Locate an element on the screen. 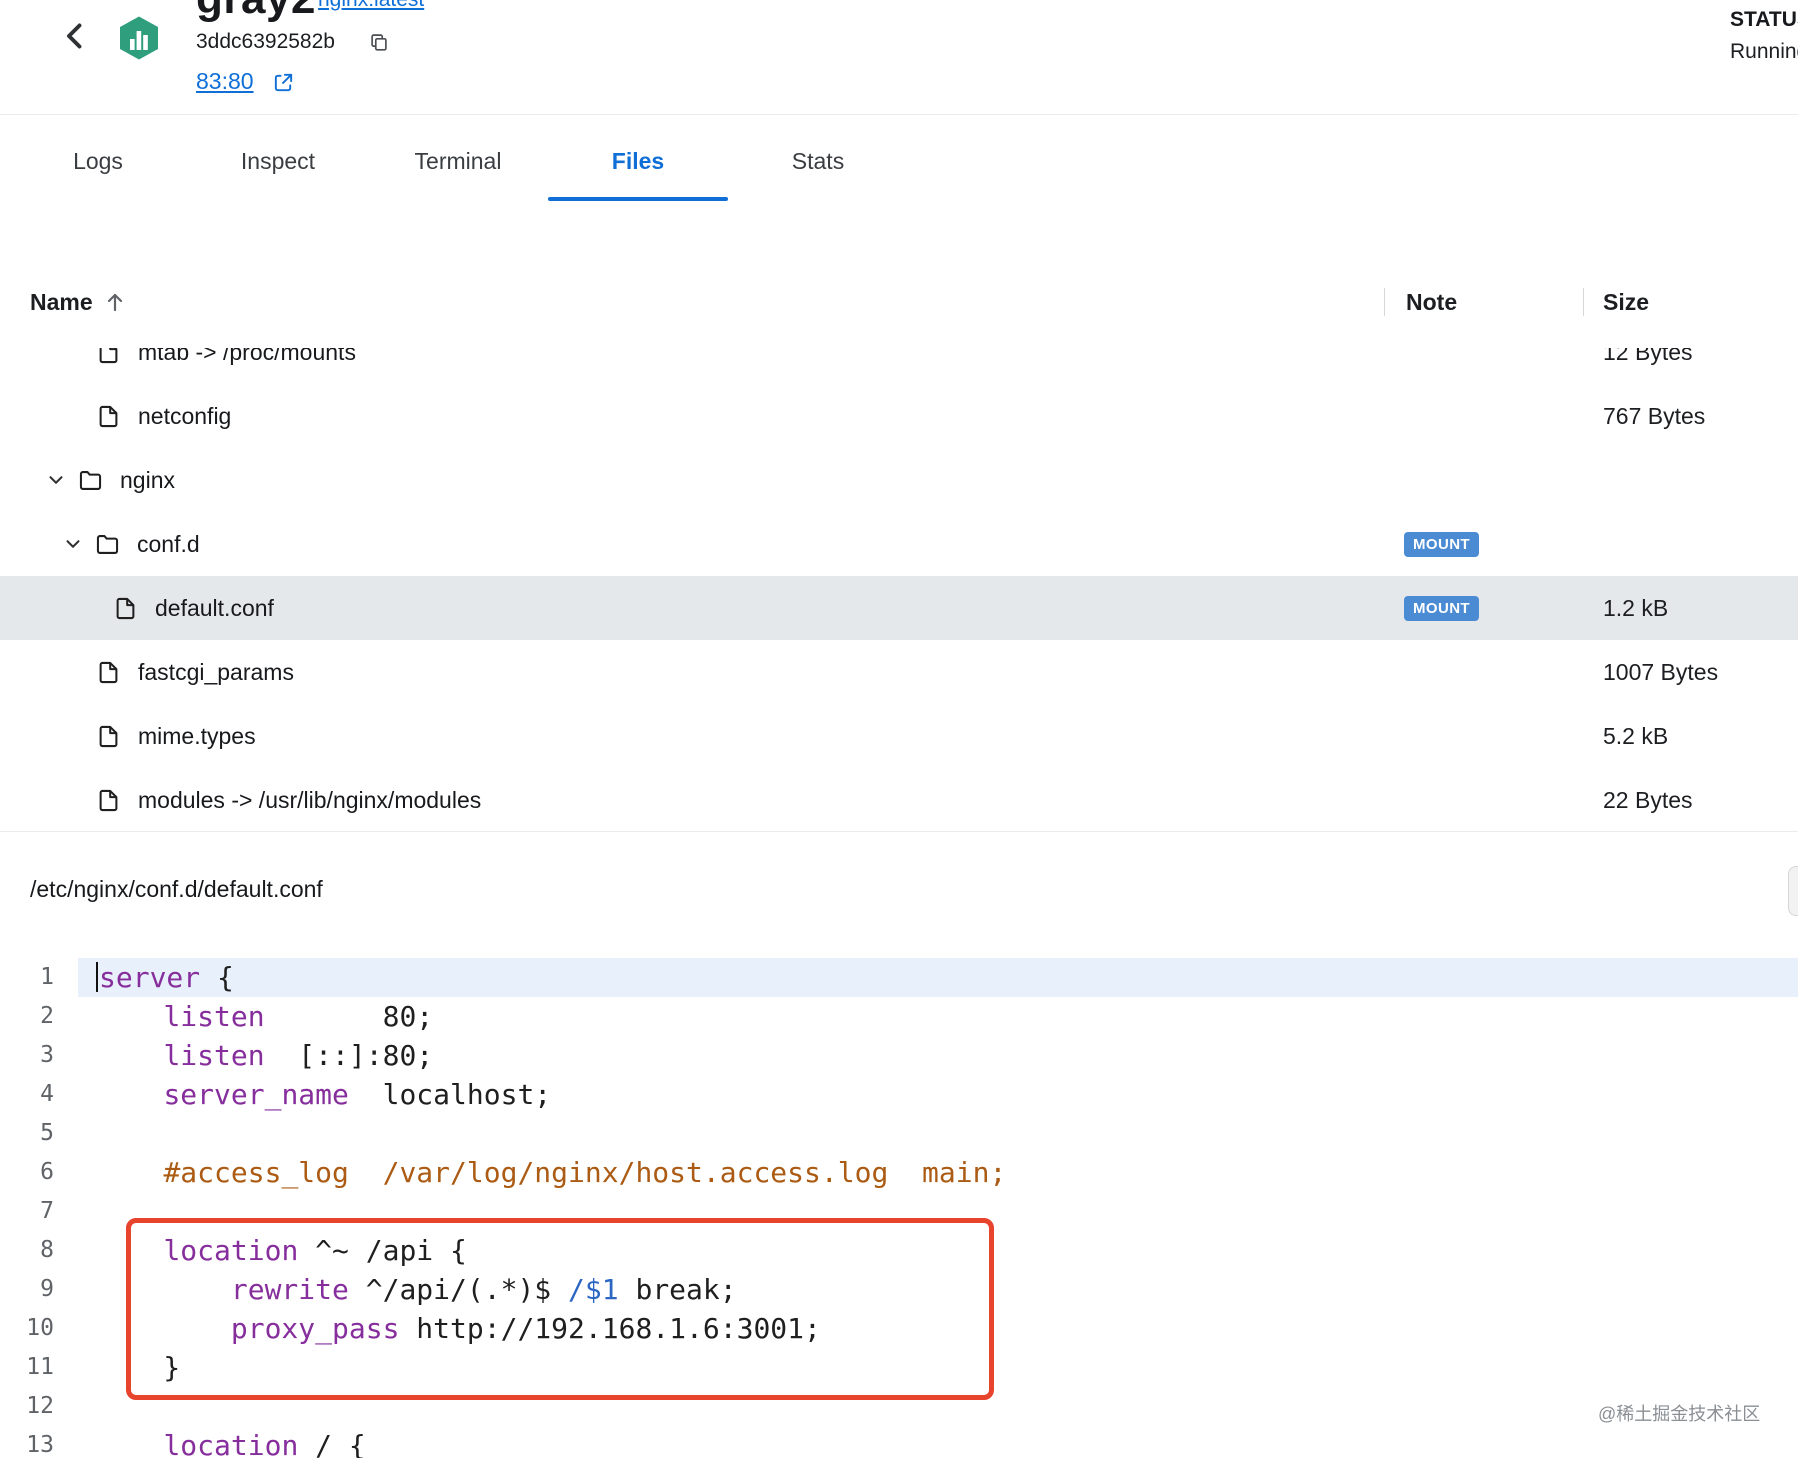 The height and width of the screenshot is (1458, 1798). line-number: 7 is located at coordinates (47, 1211).